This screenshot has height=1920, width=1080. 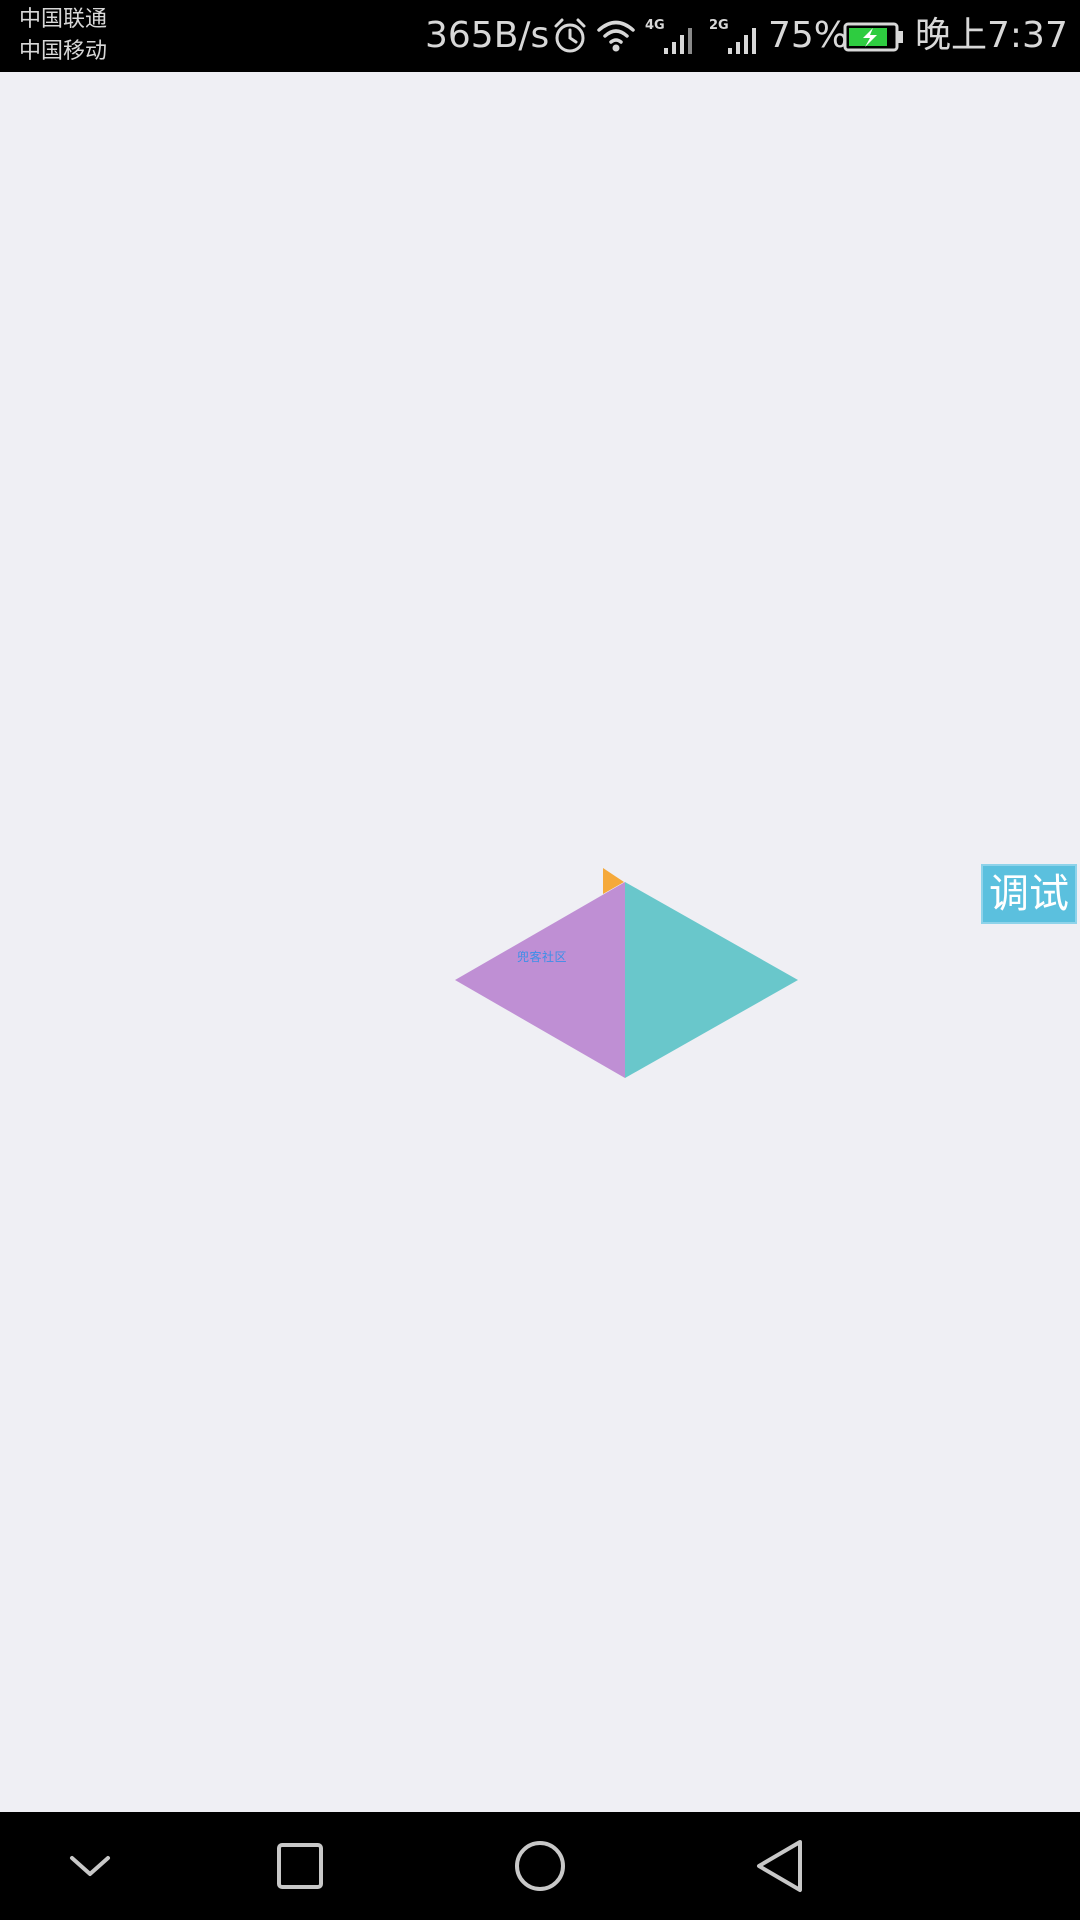 I want to click on home-icon, so click(x=540, y=1866).